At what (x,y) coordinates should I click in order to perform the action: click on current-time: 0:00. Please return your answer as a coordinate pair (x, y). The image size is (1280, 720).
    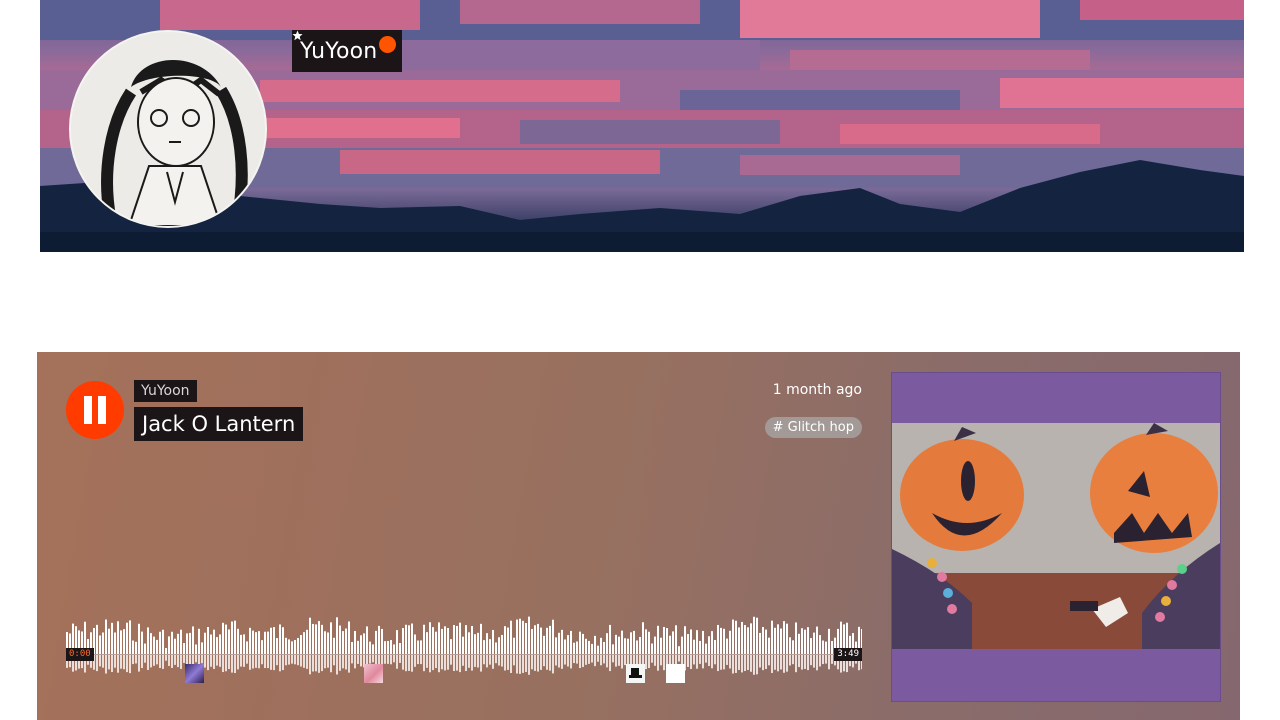
    Looking at the image, I should click on (80, 654).